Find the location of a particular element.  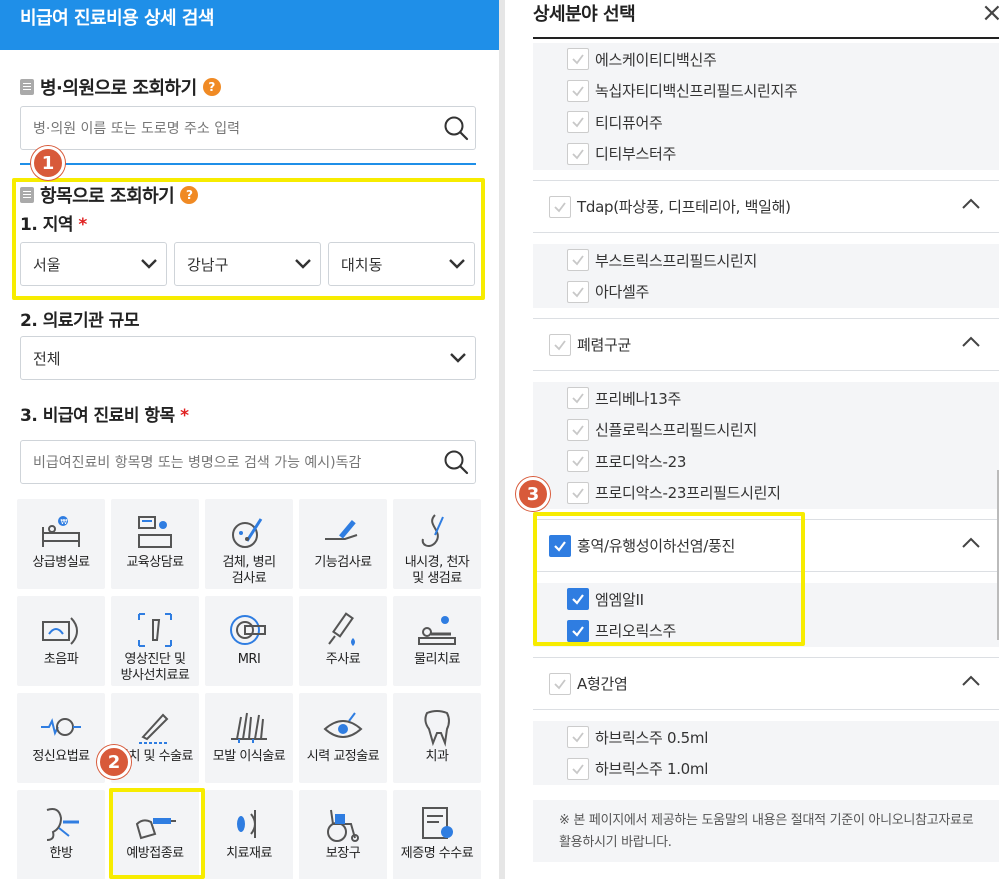

category-group-header: Tdap(파상풍, 디프테리아, 백일해) is located at coordinates (766, 206).